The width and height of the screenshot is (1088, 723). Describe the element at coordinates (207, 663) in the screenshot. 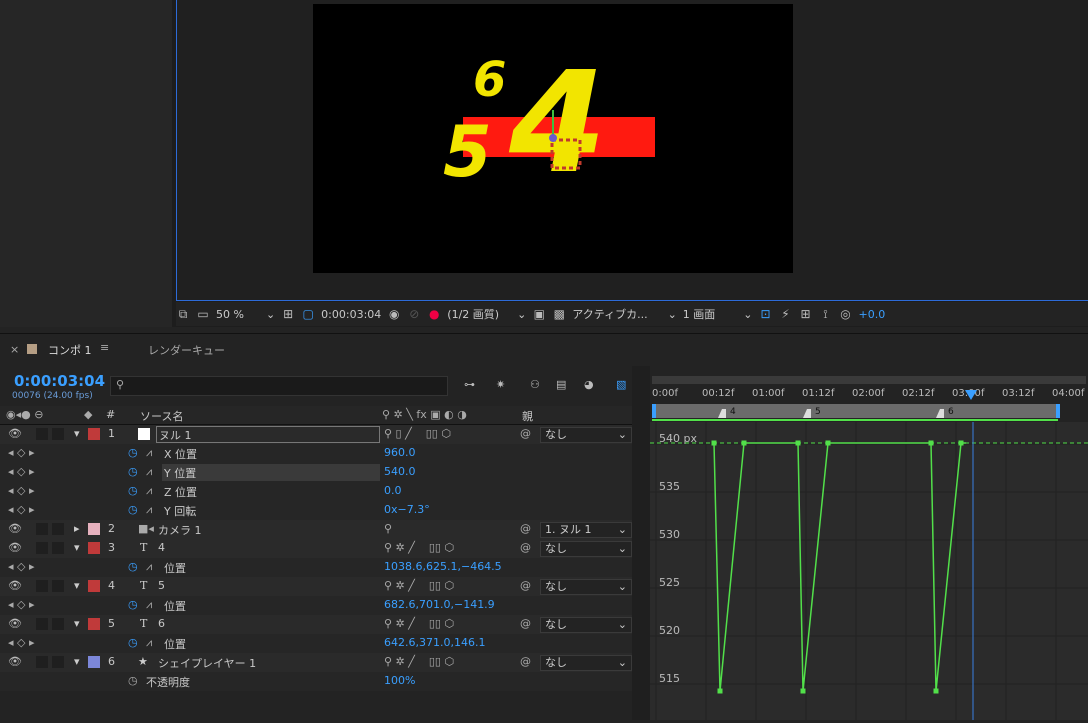

I see `layer-name: シェイプレイヤー 1` at that location.